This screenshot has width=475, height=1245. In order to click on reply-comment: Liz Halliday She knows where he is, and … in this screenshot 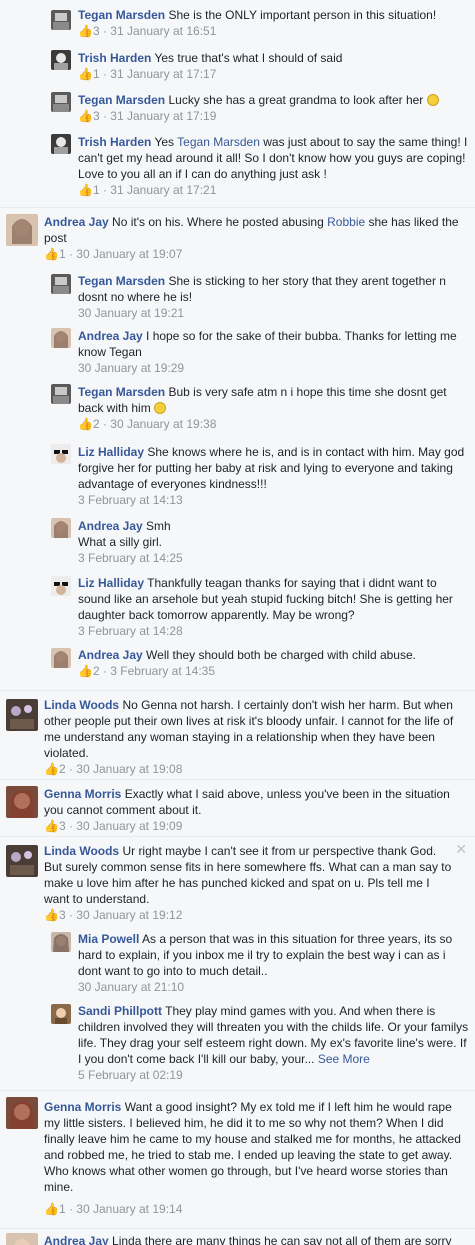, I will do `click(237, 475)`.